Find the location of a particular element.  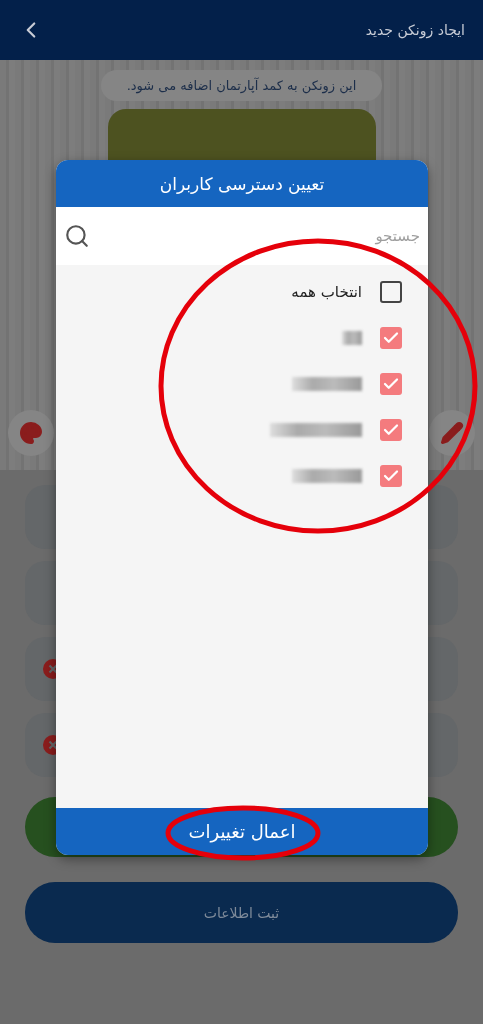

search-input: جستجو is located at coordinates (256, 236).